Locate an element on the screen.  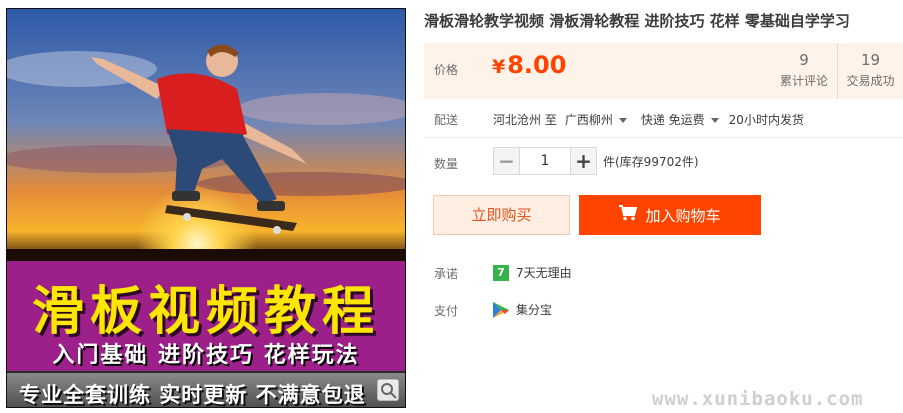
seven-day-badge-icon: 7 is located at coordinates (501, 272).